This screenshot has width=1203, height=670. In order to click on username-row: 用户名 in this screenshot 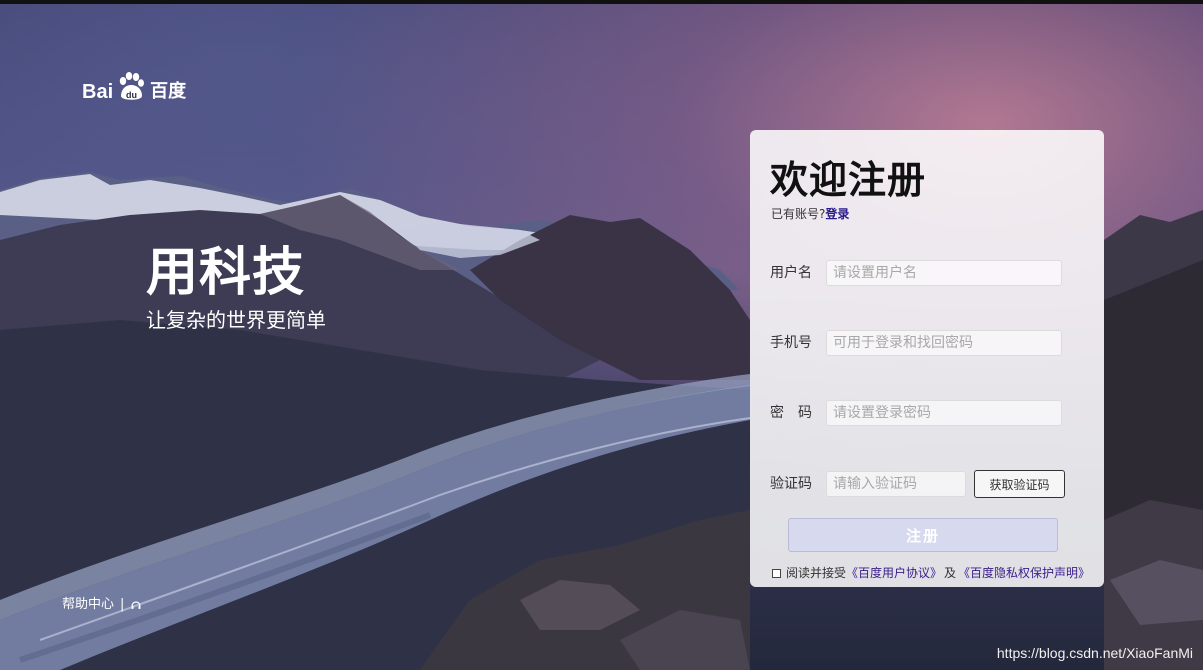, I will do `click(916, 273)`.